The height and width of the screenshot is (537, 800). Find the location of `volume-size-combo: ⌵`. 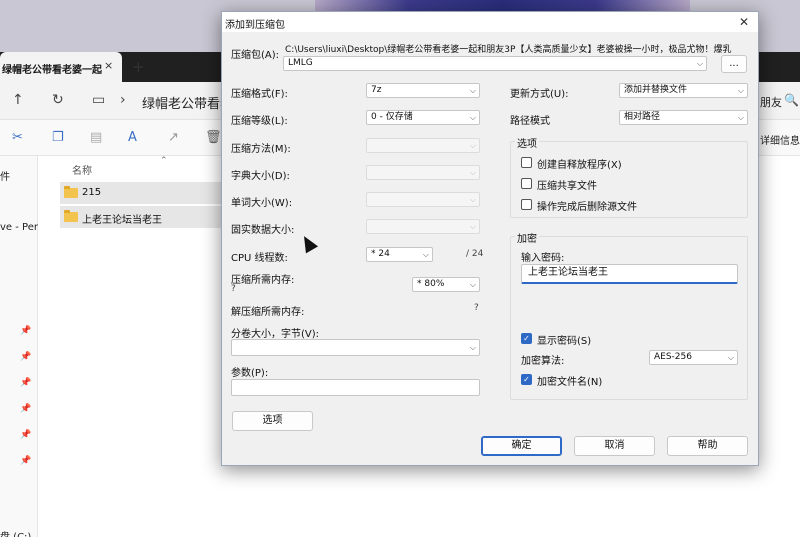

volume-size-combo: ⌵ is located at coordinates (355, 347).